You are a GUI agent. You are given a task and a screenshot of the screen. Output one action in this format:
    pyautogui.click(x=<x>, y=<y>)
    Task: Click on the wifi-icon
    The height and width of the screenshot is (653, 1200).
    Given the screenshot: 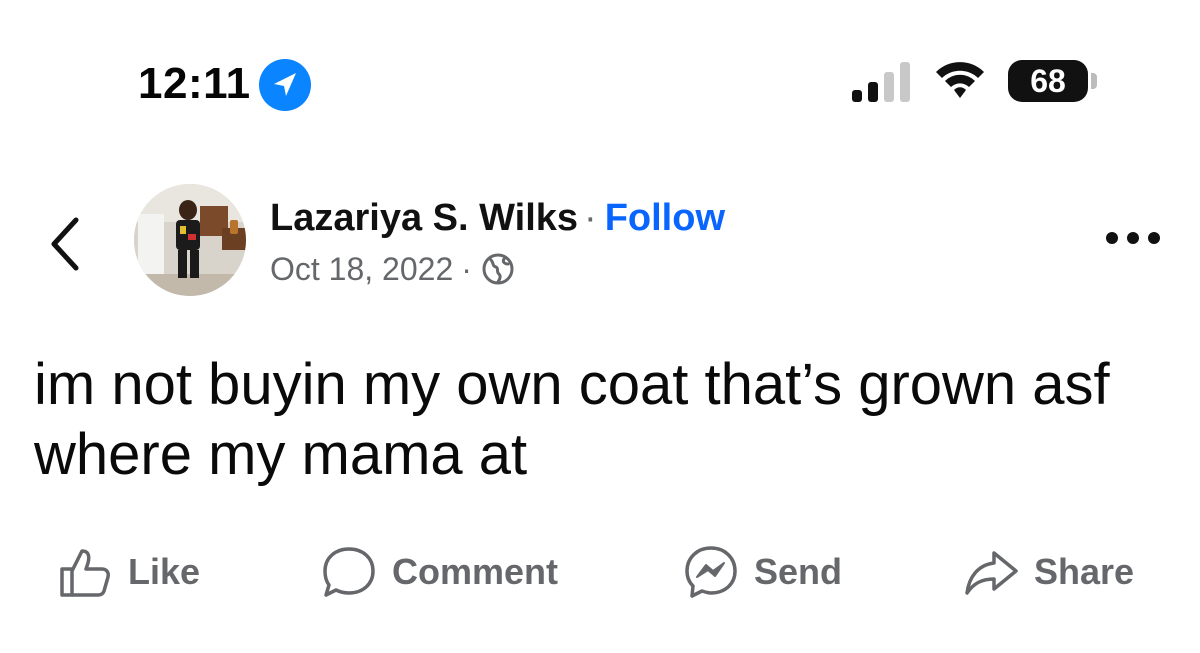 What is the action you would take?
    pyautogui.click(x=960, y=80)
    